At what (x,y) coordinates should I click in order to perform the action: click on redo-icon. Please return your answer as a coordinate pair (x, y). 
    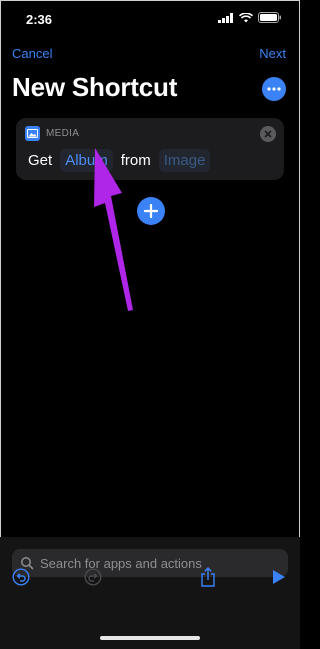
    Looking at the image, I should click on (93, 577).